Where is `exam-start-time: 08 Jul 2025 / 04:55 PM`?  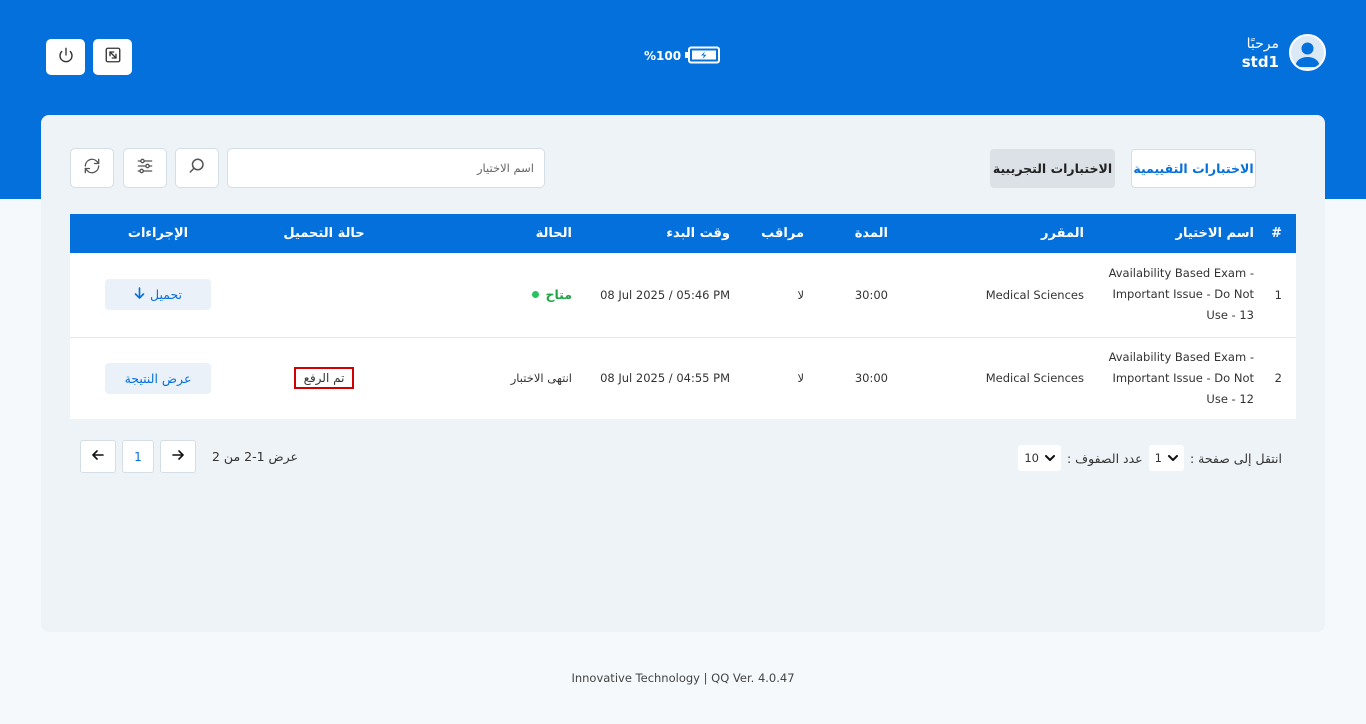
exam-start-time: 08 Jul 2025 / 04:55 PM is located at coordinates (665, 378).